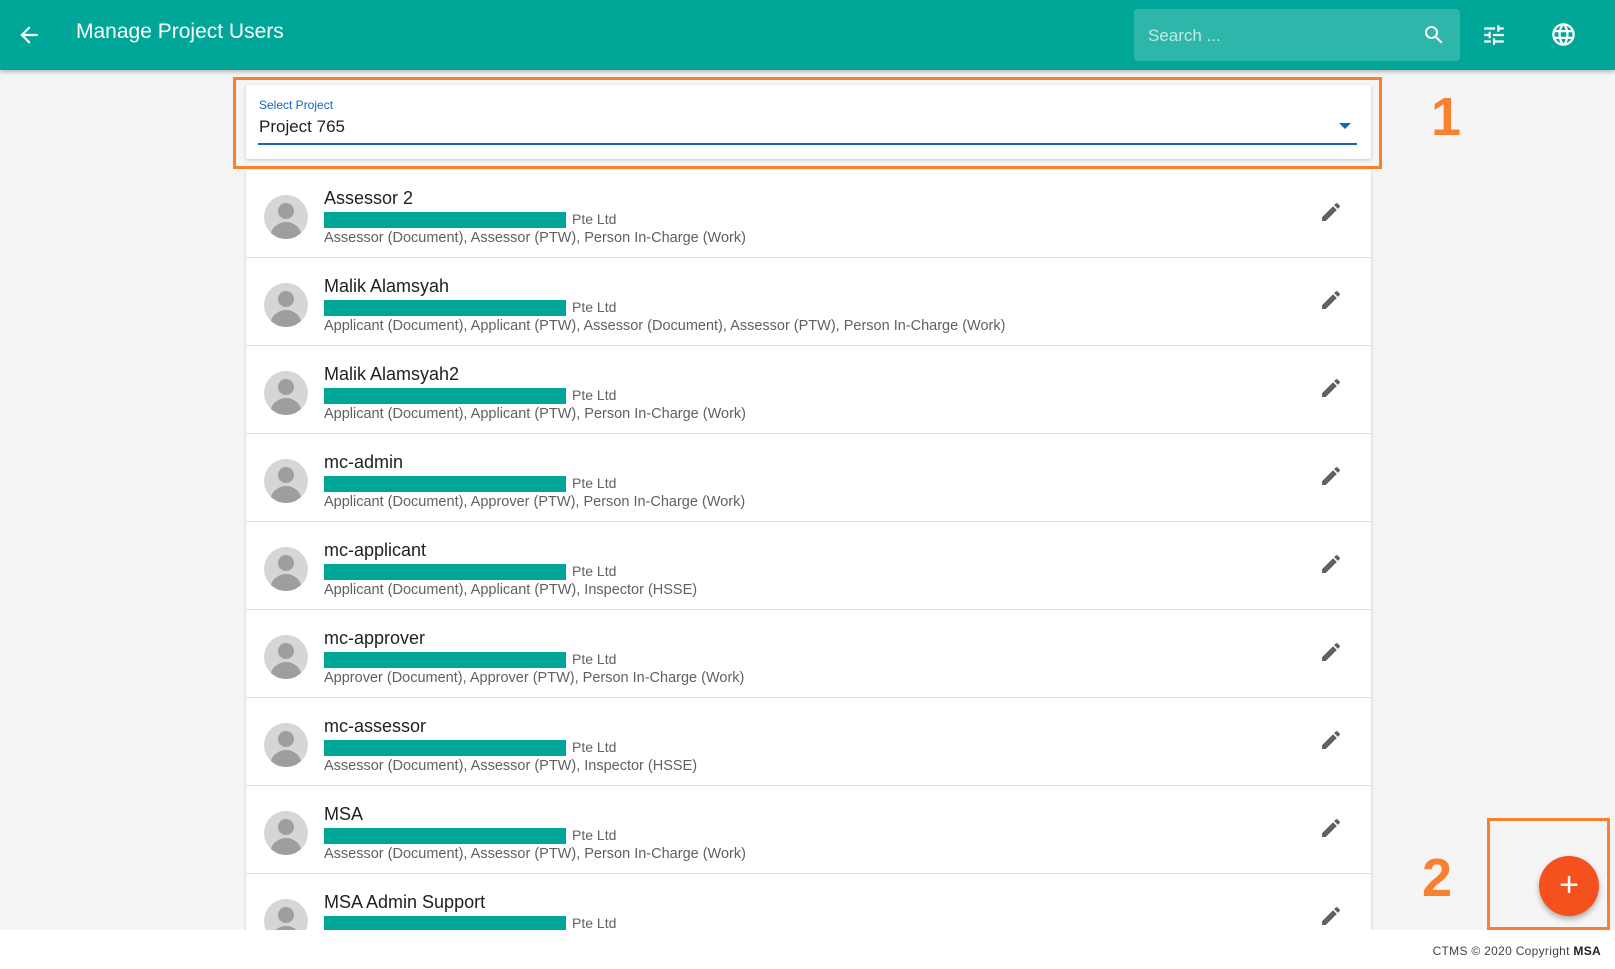 The width and height of the screenshot is (1615, 969). What do you see at coordinates (344, 814) in the screenshot?
I see `user-name: MSA` at bounding box center [344, 814].